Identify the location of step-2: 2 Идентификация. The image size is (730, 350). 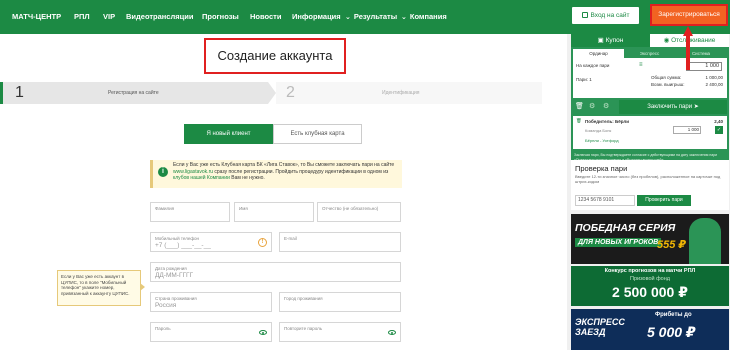
(409, 93).